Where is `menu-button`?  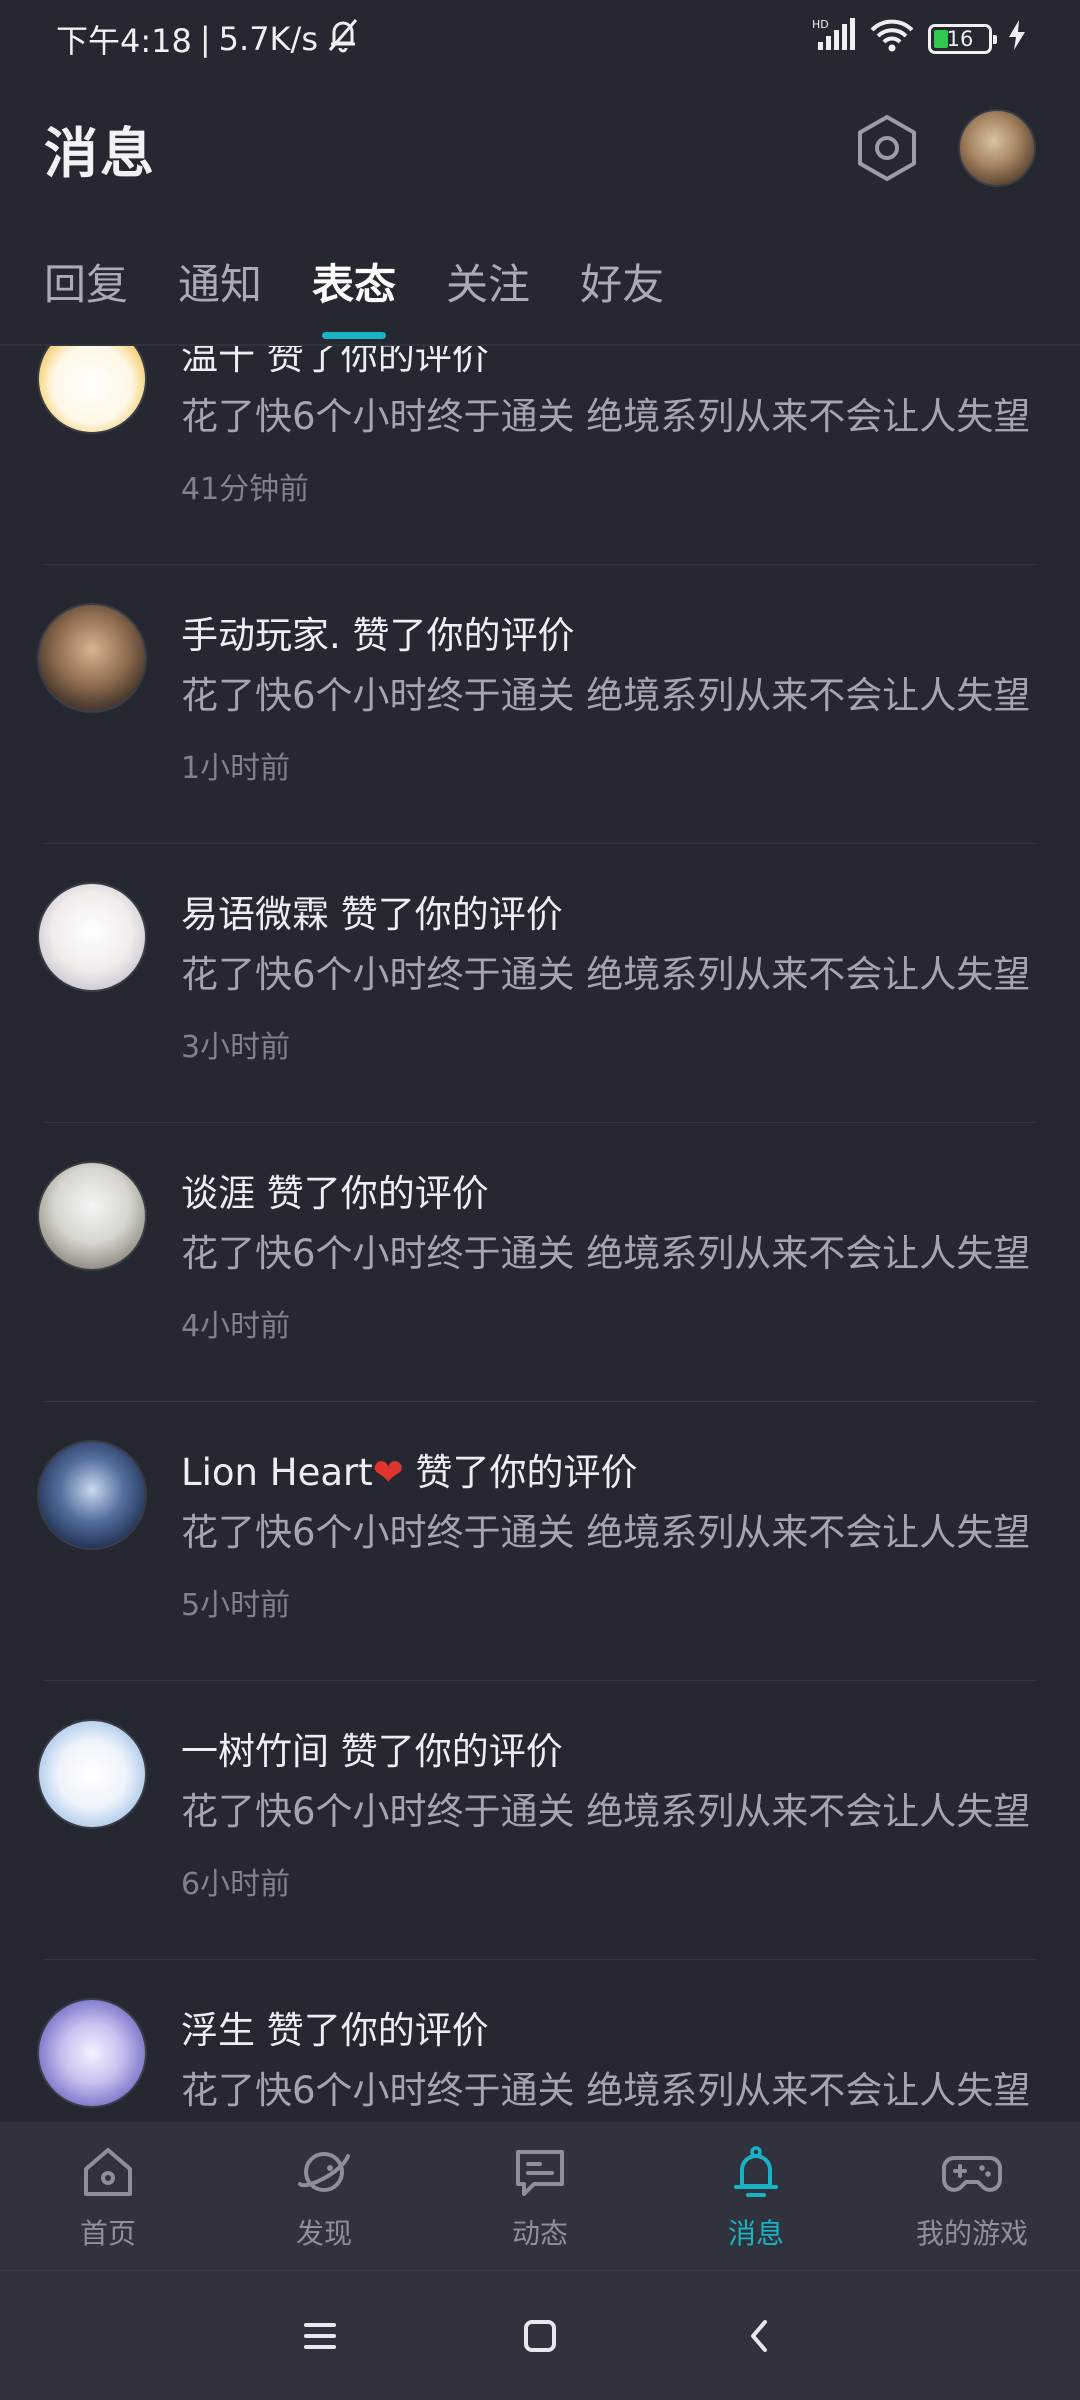
menu-button is located at coordinates (320, 2336).